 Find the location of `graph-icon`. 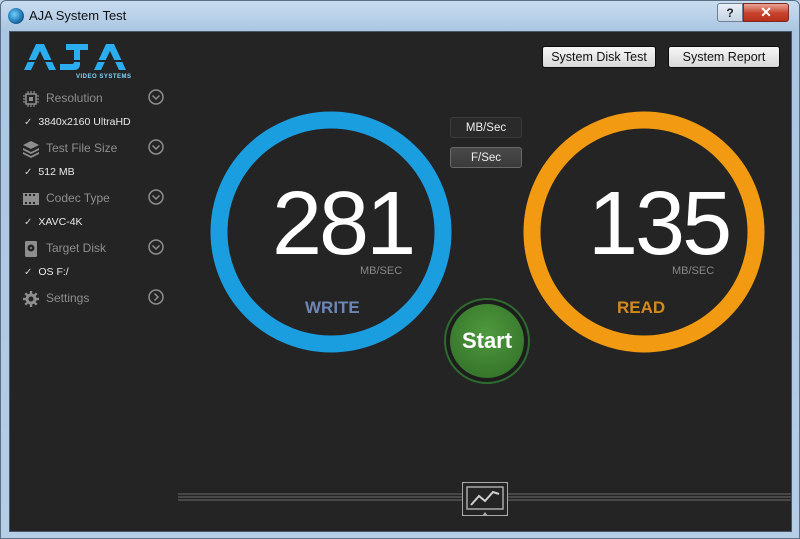

graph-icon is located at coordinates (485, 499).